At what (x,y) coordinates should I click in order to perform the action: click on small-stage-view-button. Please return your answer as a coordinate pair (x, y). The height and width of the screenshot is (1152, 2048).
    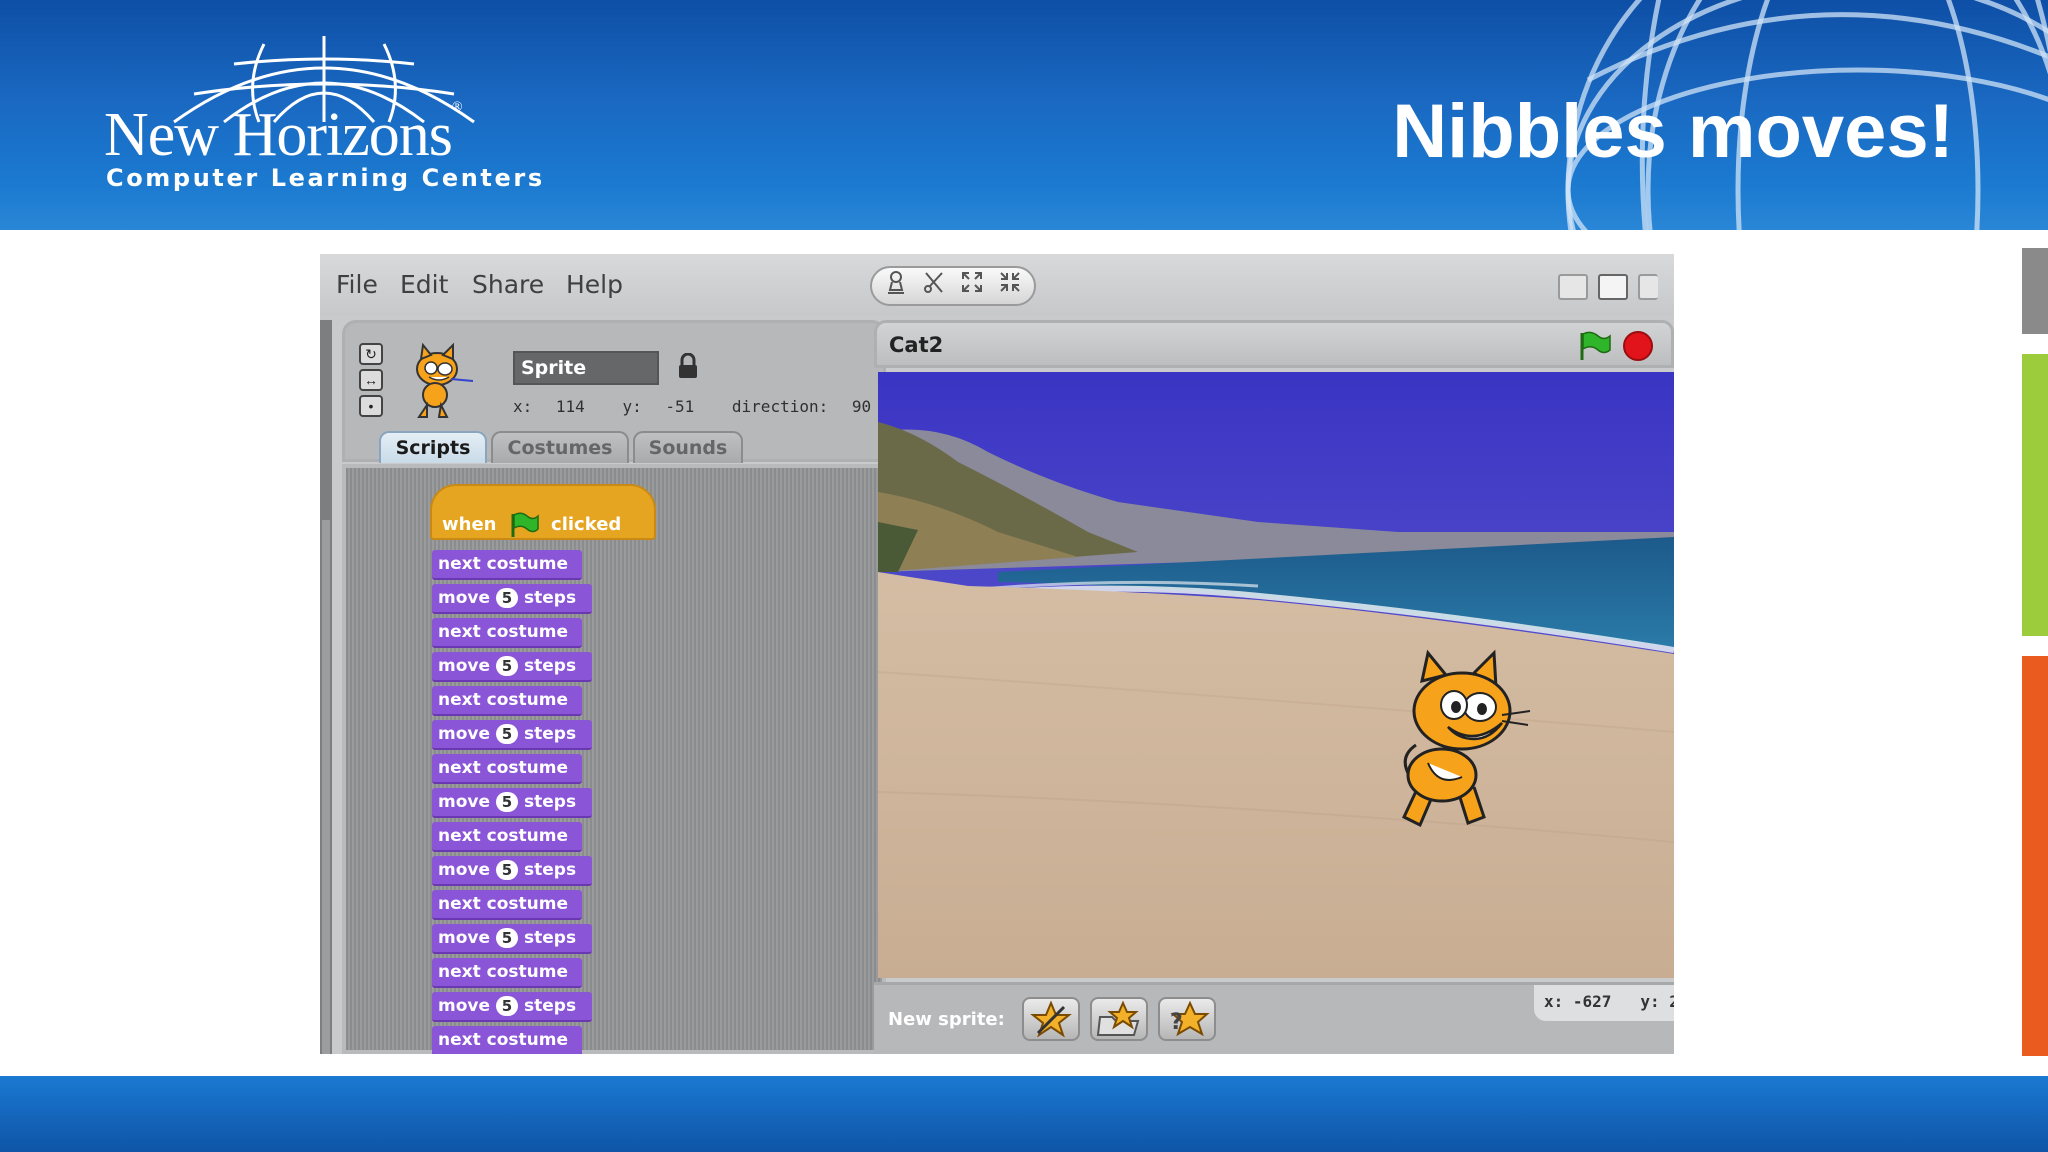
    Looking at the image, I should click on (1573, 287).